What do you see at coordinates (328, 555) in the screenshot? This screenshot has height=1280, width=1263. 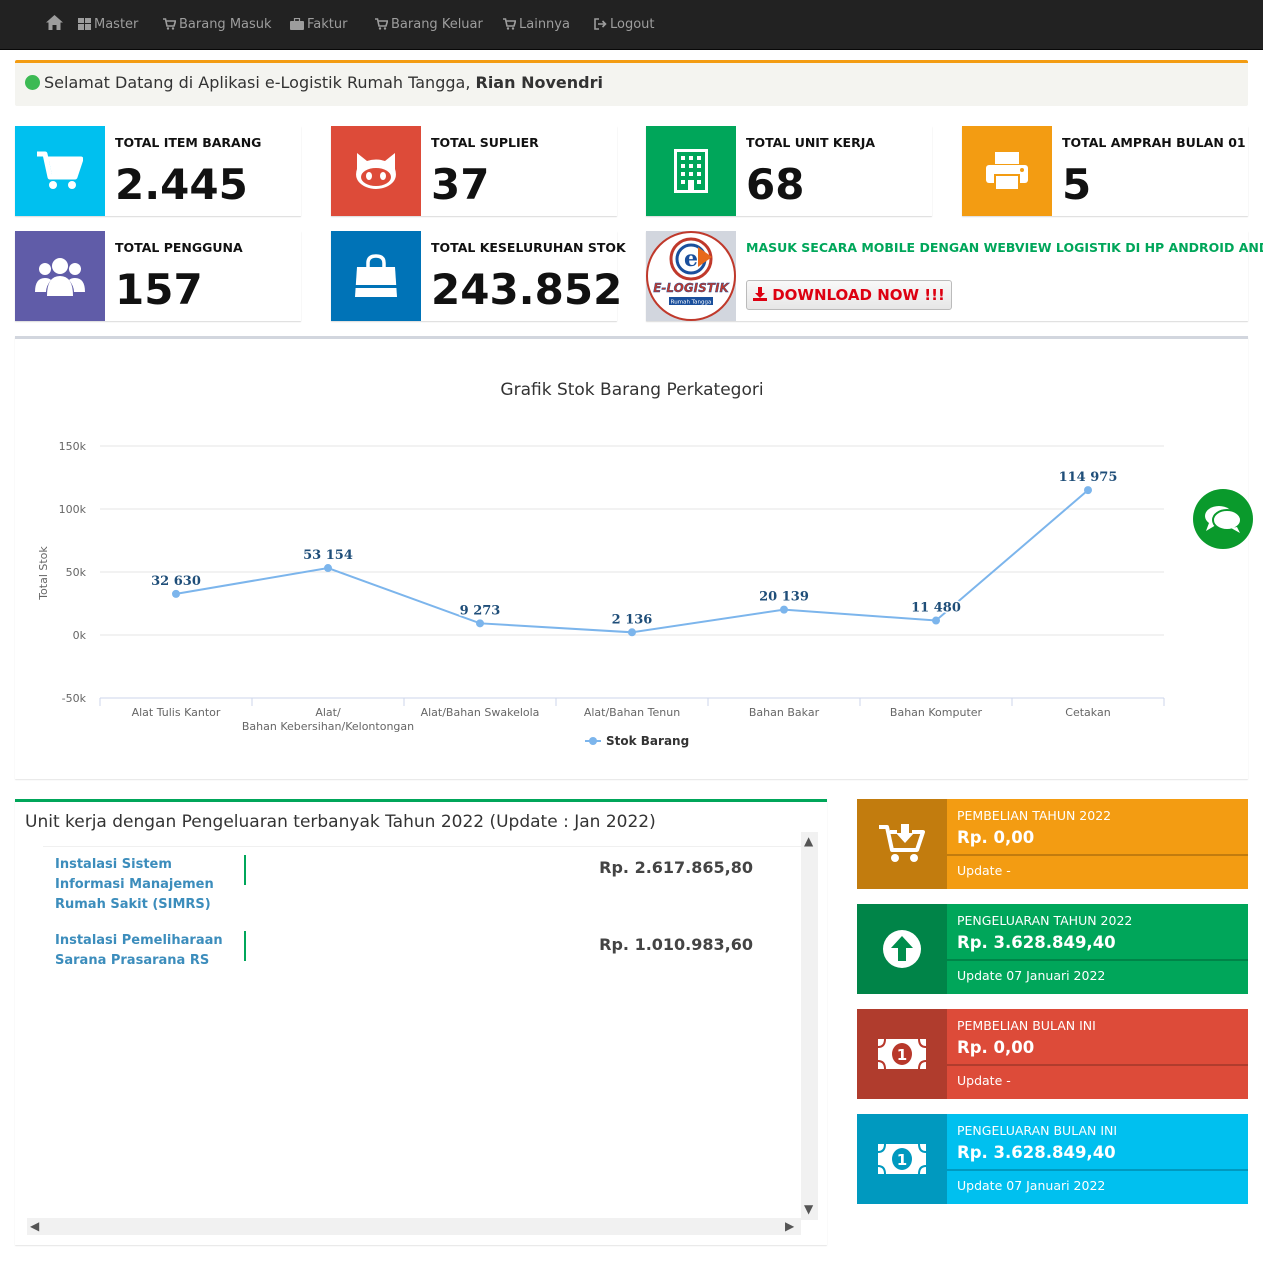 I see `data-label: 53 154` at bounding box center [328, 555].